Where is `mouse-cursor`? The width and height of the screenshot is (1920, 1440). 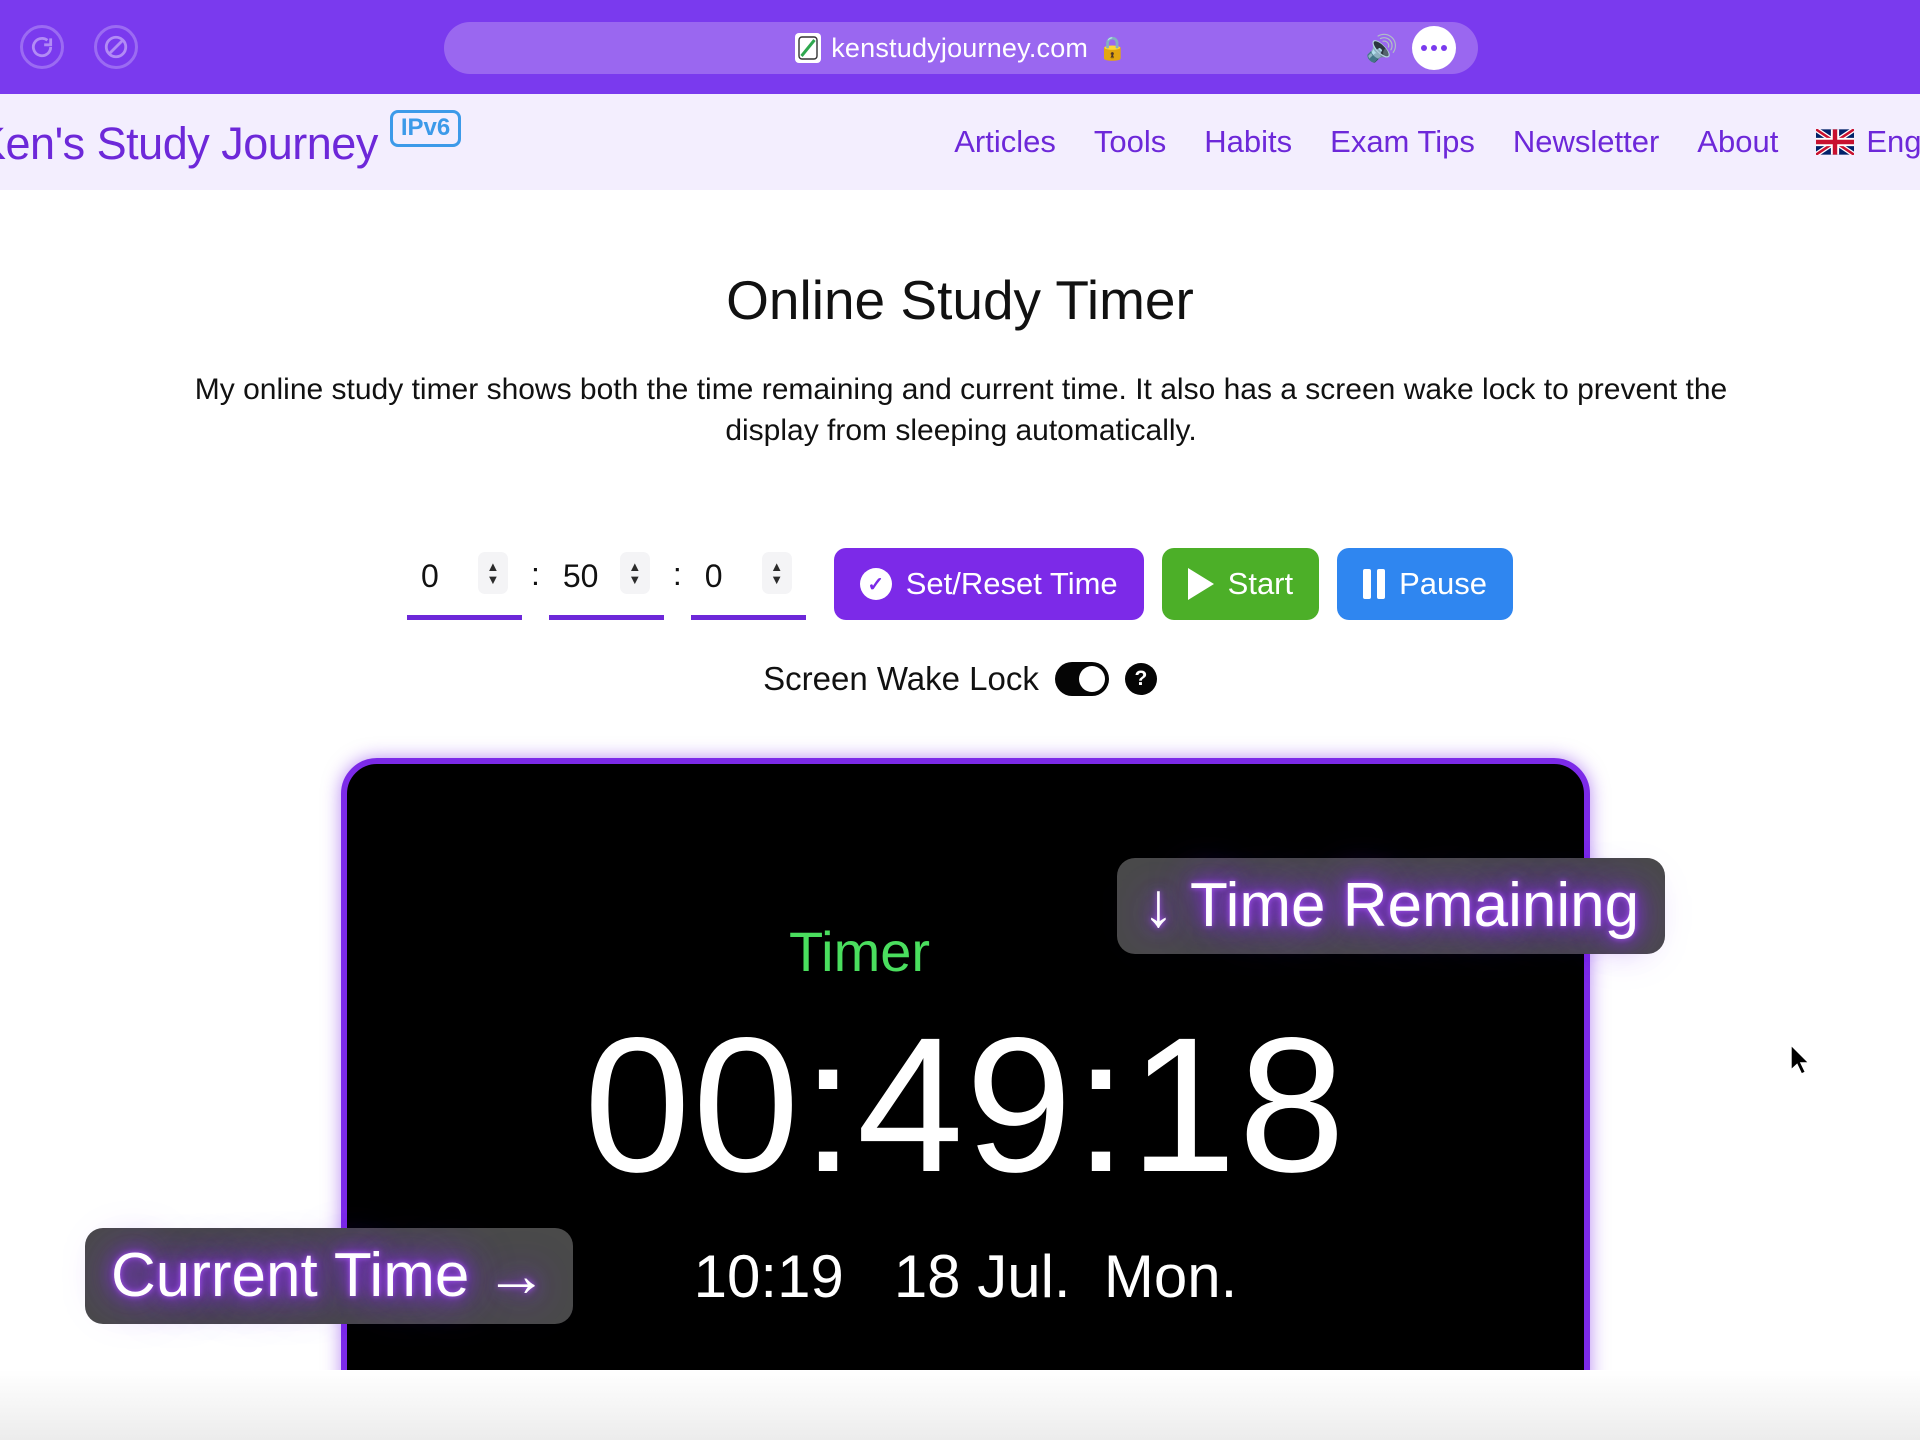
mouse-cursor is located at coordinates (1800, 1059).